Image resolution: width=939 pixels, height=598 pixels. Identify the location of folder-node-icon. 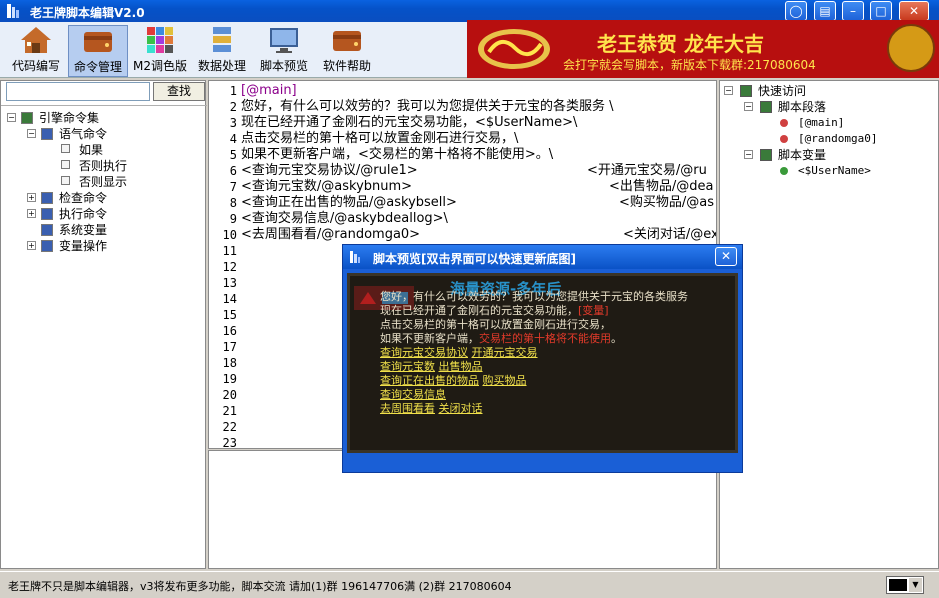
(47, 230).